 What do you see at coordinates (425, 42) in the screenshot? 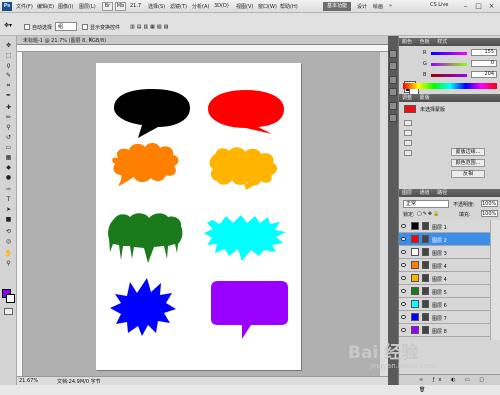
I see `tab-swatches: 色板` at bounding box center [425, 42].